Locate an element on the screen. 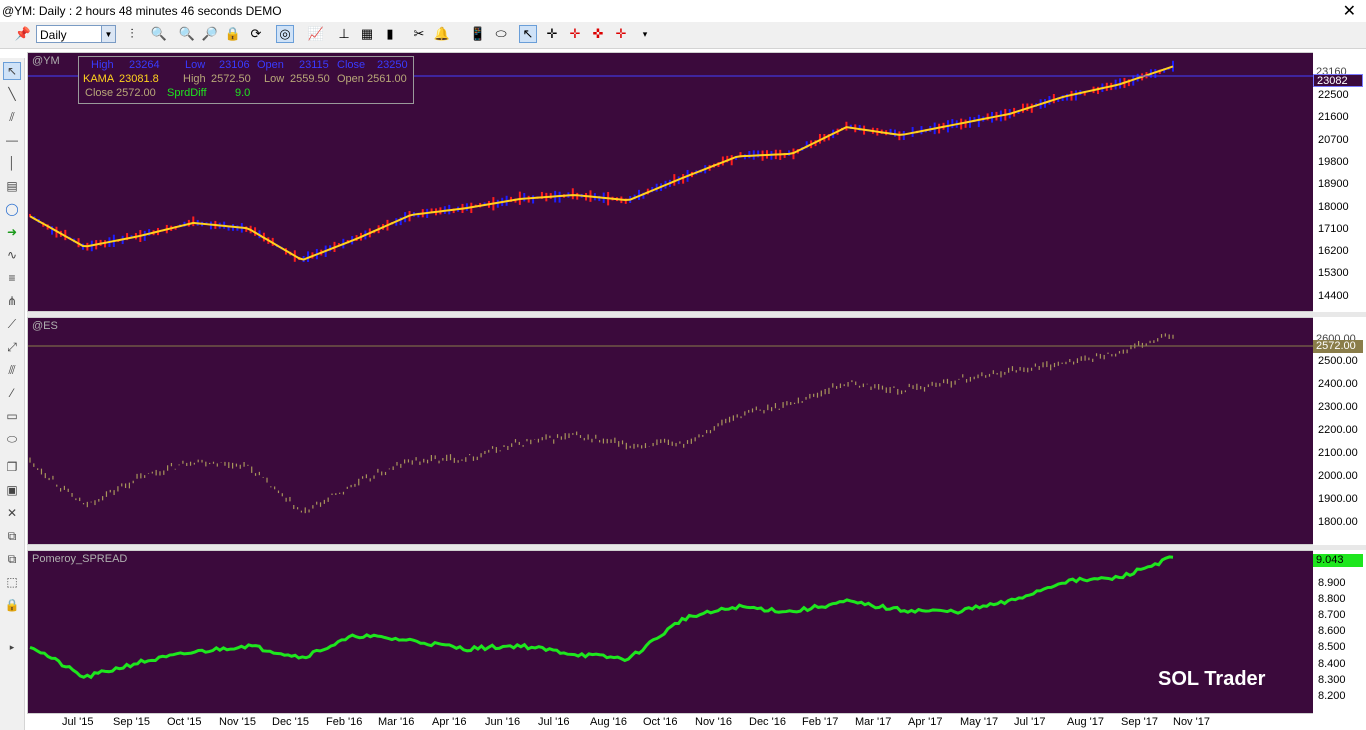 This screenshot has height=730, width=1366. x-axis-tick: Aug '16 is located at coordinates (608, 722).